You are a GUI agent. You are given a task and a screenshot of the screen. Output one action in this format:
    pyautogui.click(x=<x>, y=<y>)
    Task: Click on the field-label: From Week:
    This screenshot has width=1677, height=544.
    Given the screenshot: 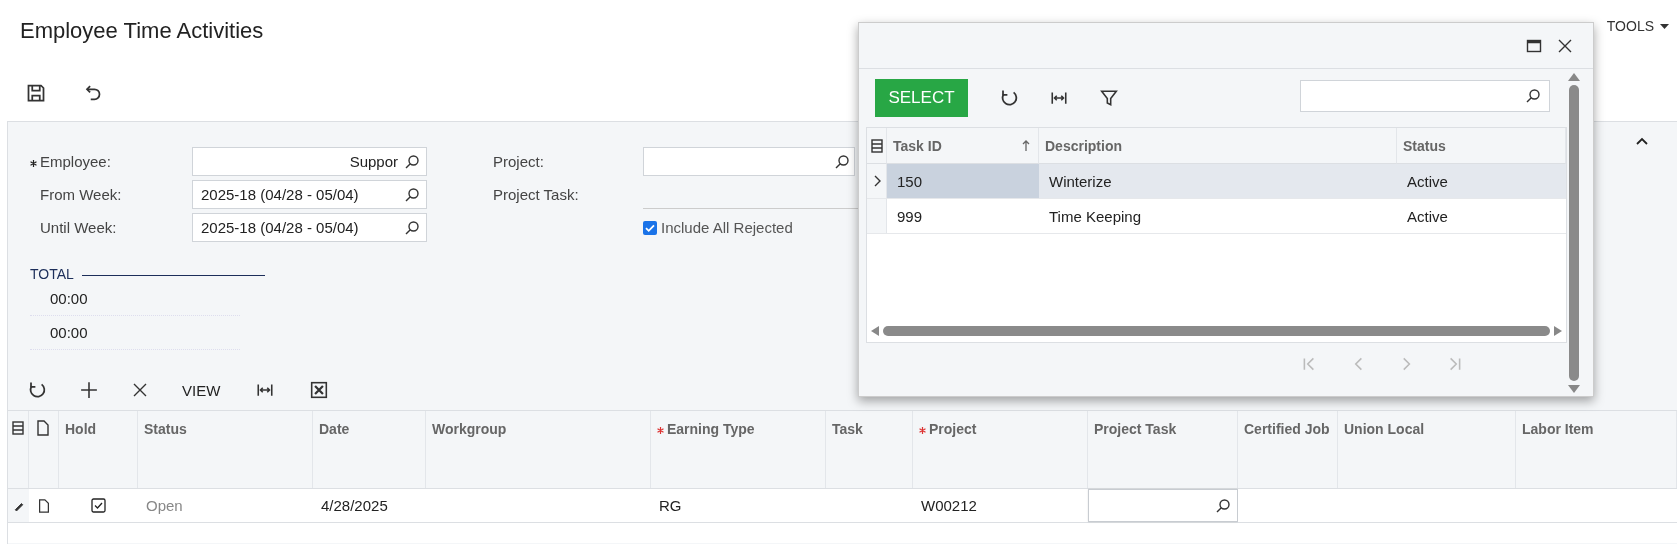 What is the action you would take?
    pyautogui.click(x=81, y=194)
    